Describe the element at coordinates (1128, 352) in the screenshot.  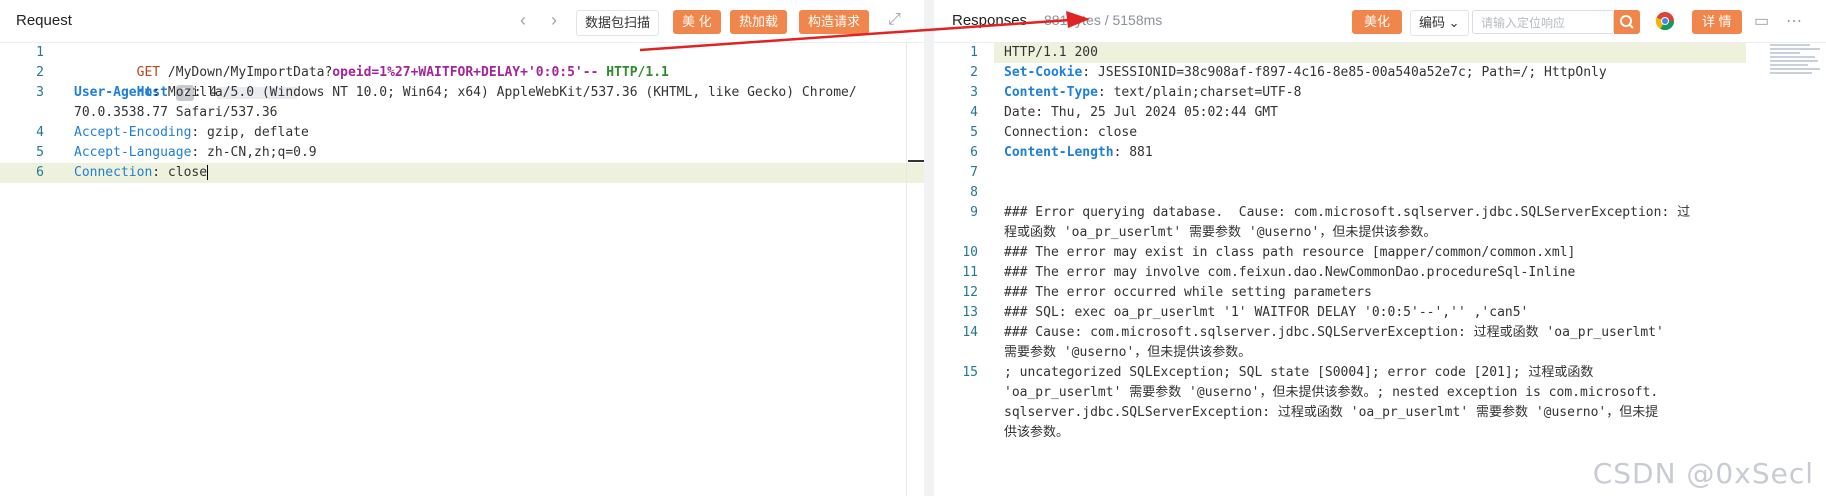
I see `response-line-cont: 需要参数 '@userno'，但未提供该参数。` at that location.